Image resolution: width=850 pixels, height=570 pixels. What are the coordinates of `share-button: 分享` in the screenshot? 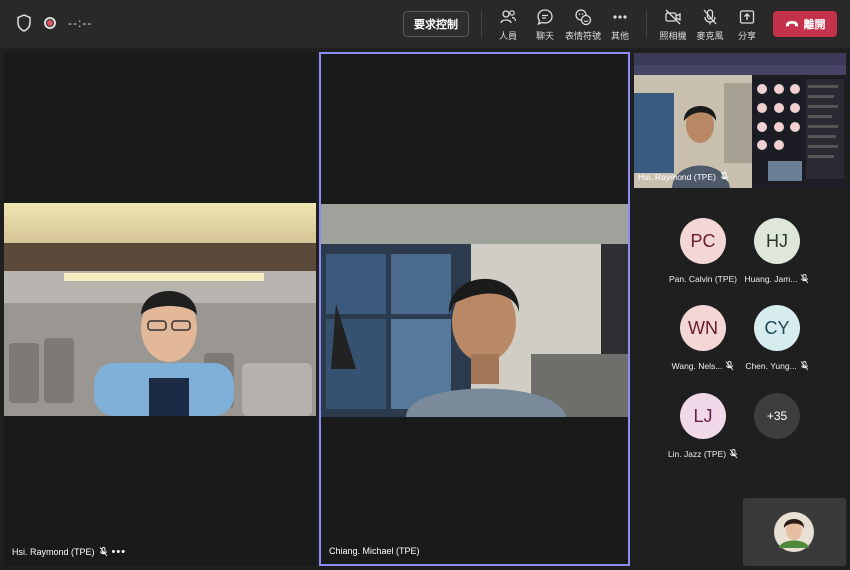 It's located at (747, 25).